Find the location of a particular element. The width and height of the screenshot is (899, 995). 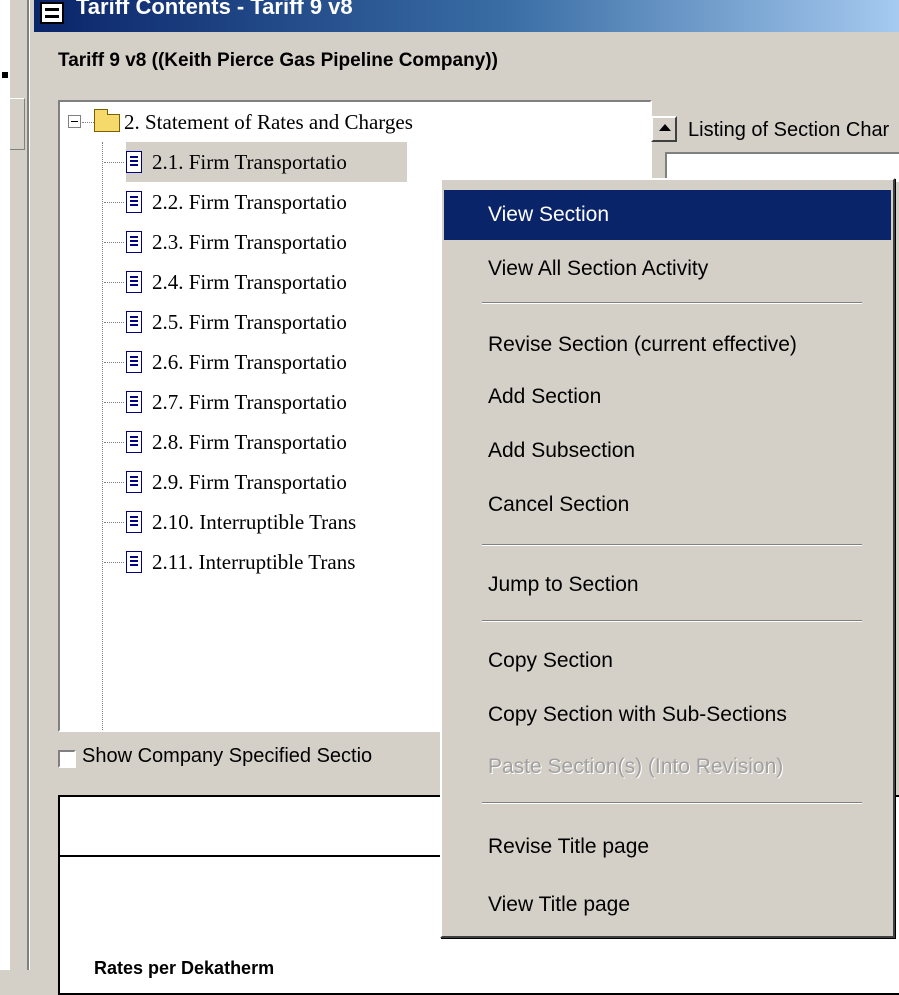

menu-item: Revise Section (current effective) is located at coordinates (667, 345).